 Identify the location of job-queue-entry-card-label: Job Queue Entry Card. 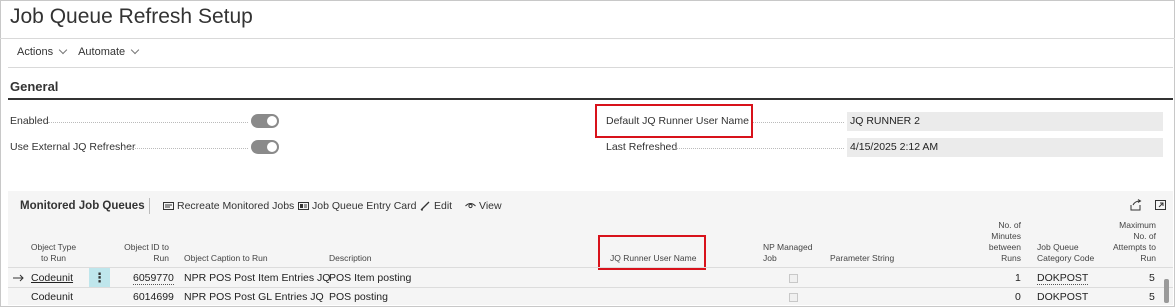
(364, 206).